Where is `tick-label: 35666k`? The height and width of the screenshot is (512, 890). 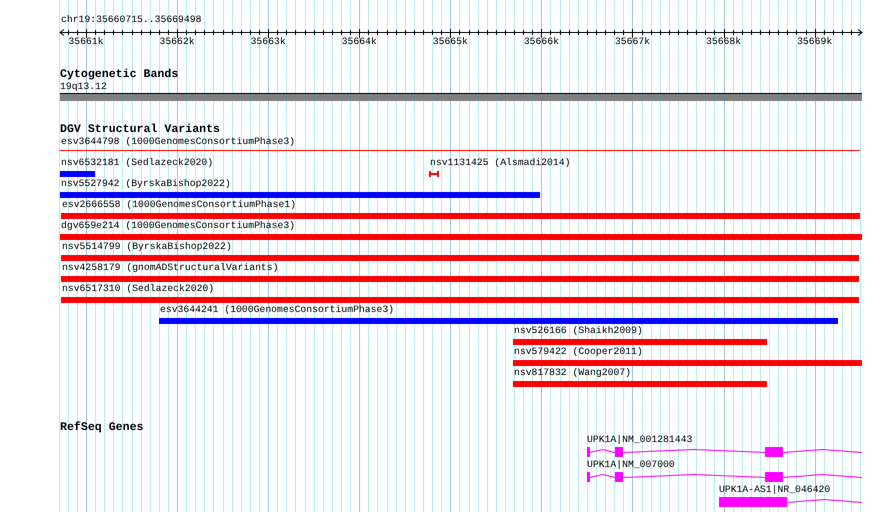 tick-label: 35666k is located at coordinates (541, 41).